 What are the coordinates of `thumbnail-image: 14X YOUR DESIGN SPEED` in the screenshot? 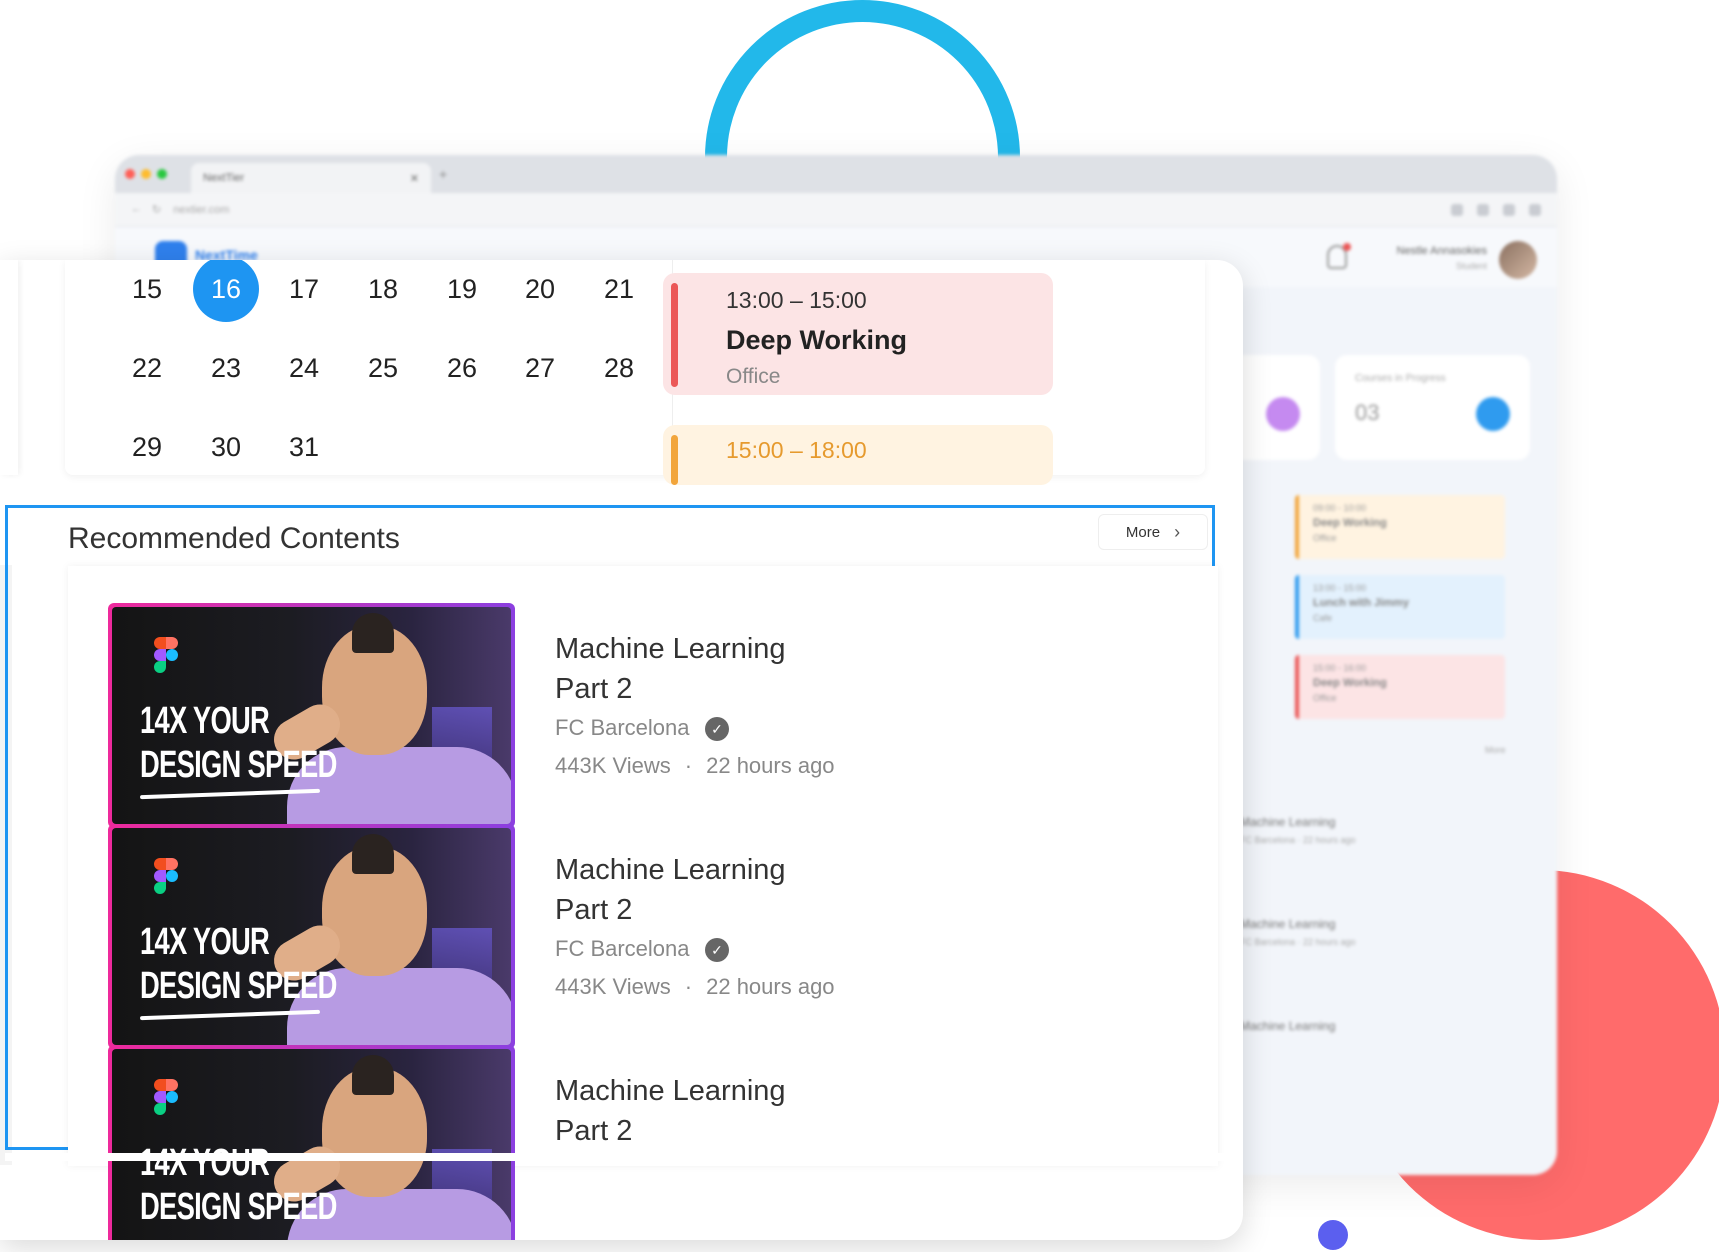 It's located at (311, 715).